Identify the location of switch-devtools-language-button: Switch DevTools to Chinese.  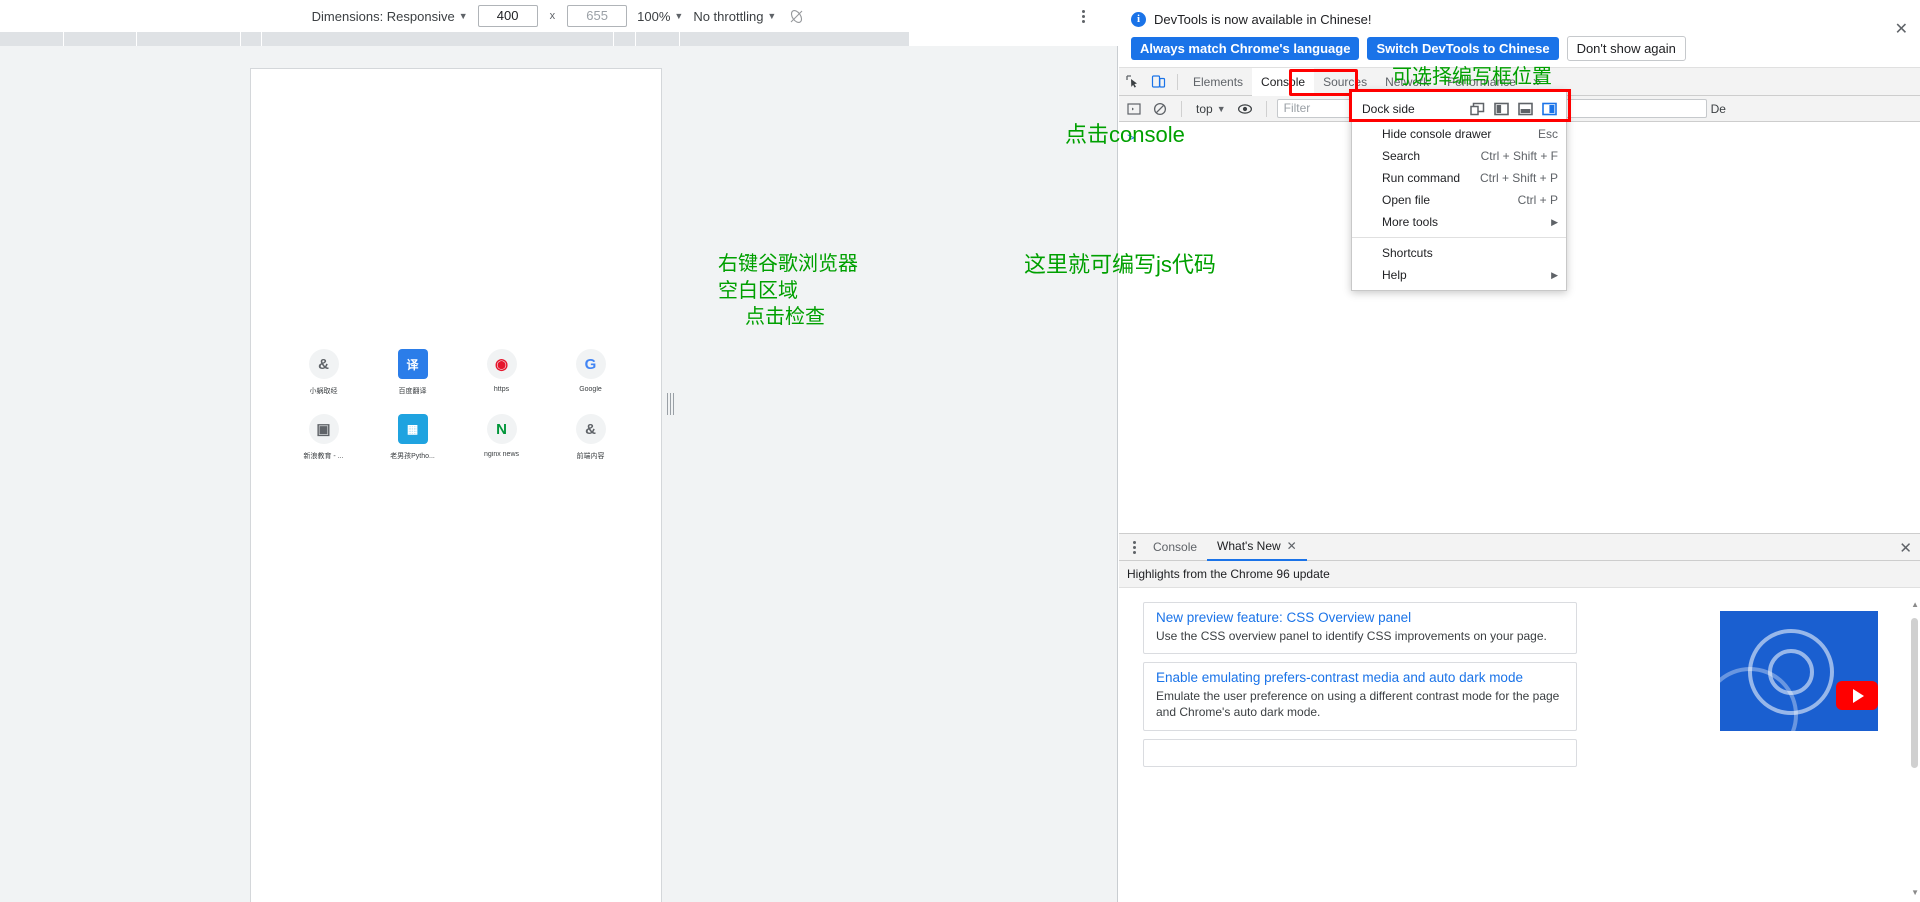
(1463, 48).